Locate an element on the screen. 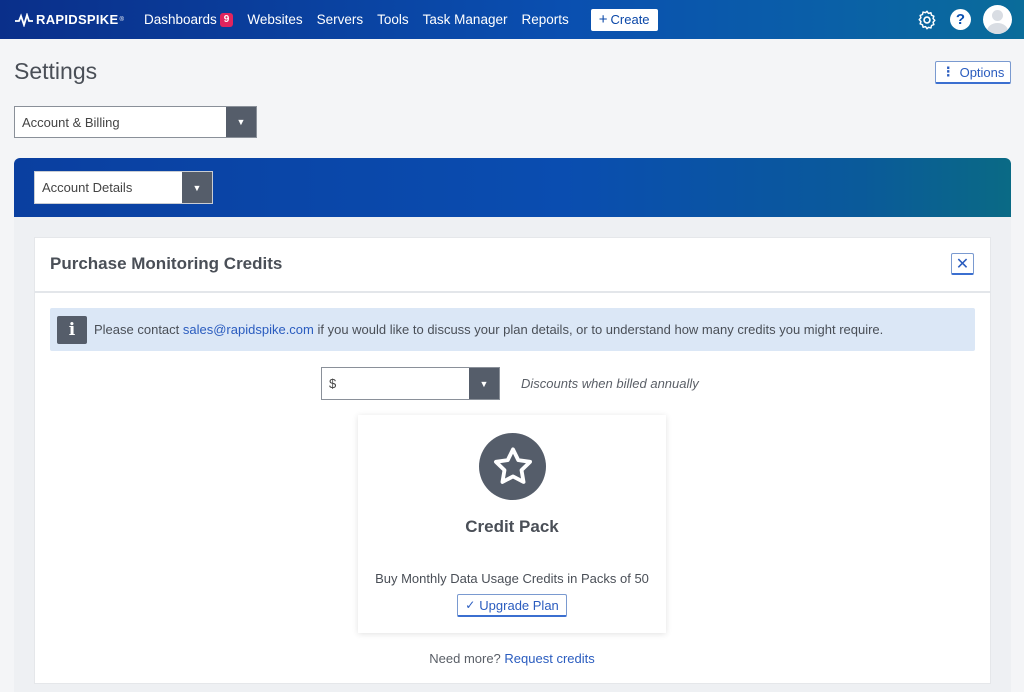  help-icon: ? is located at coordinates (960, 19).